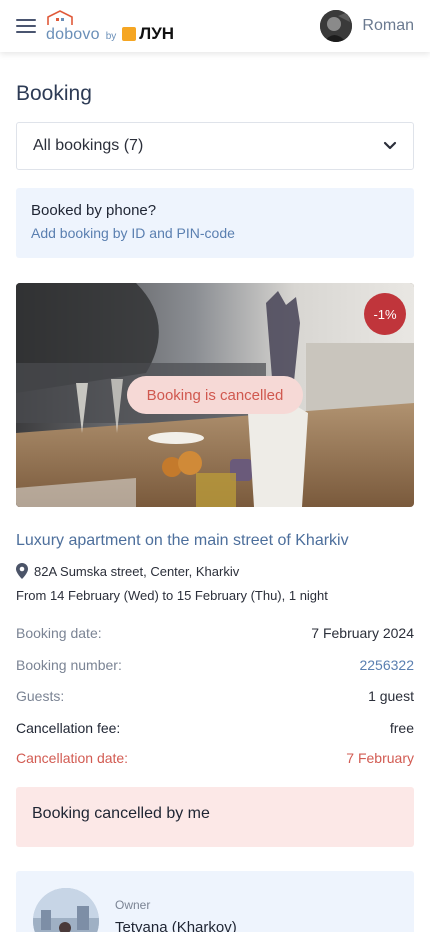 The image size is (430, 932). I want to click on booking-number-row: Booking number: 2256322, so click(215, 665).